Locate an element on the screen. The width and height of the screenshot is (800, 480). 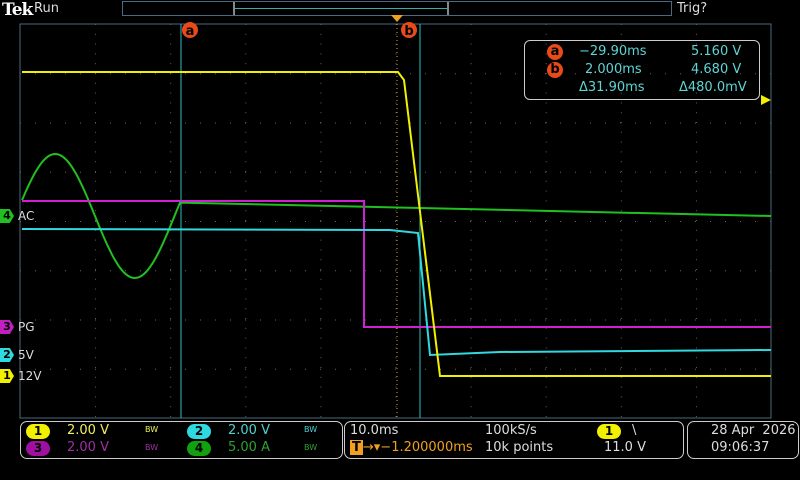
cursor-delta-time: Δ31.90ms is located at coordinates (612, 87).